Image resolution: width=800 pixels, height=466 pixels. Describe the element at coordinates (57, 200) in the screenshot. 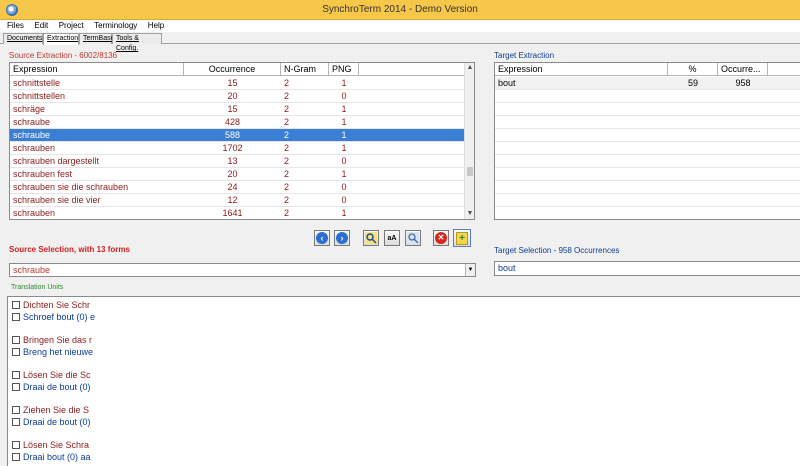

I see `table-cell: schrauben sie die vier` at that location.